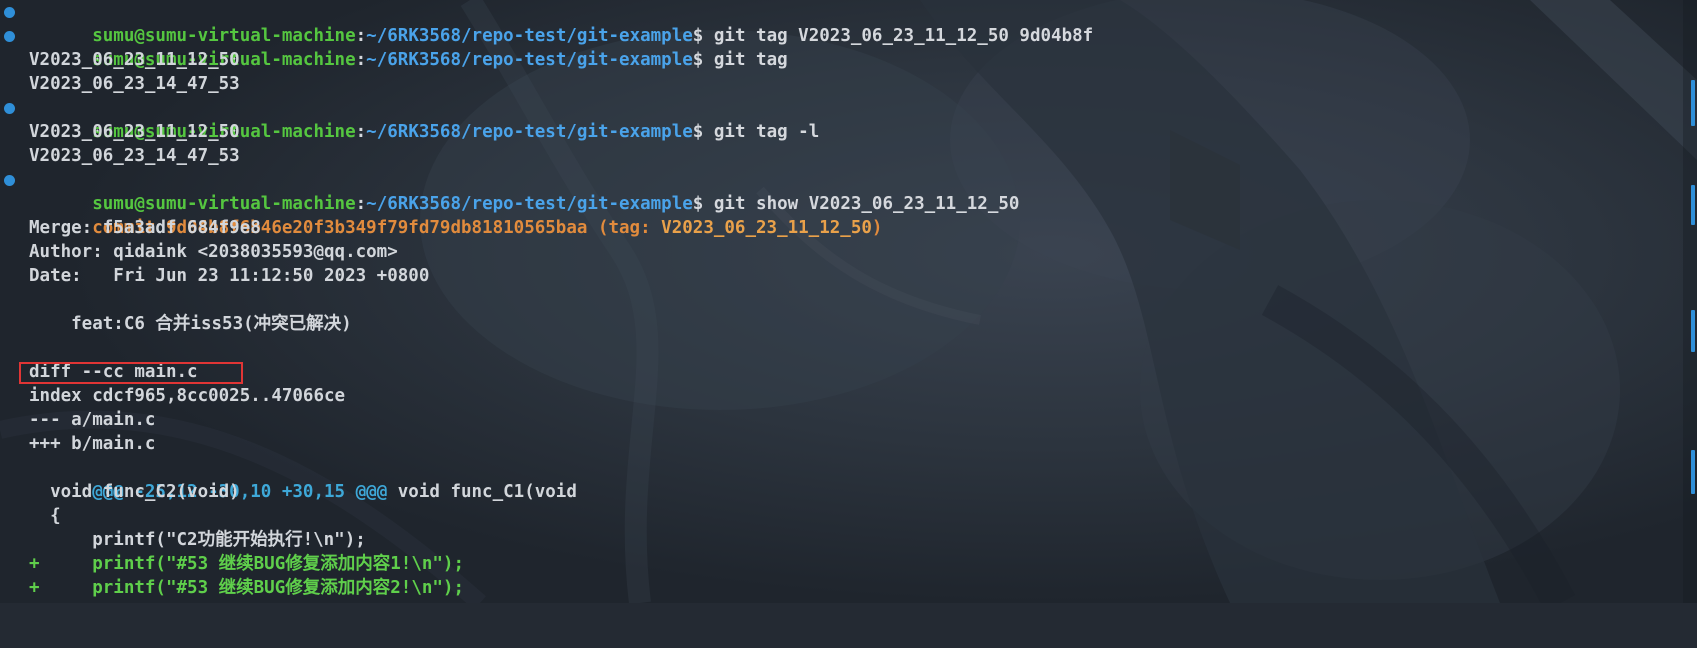  I want to click on diff-new-file-line: +++ b/main.c, so click(92, 444).